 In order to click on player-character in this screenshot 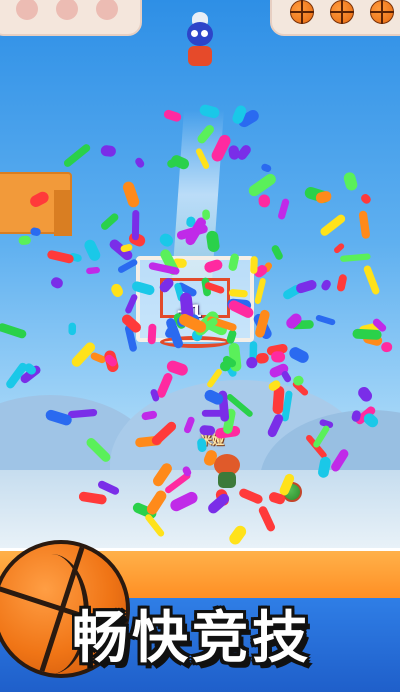, I will do `click(200, 43)`.